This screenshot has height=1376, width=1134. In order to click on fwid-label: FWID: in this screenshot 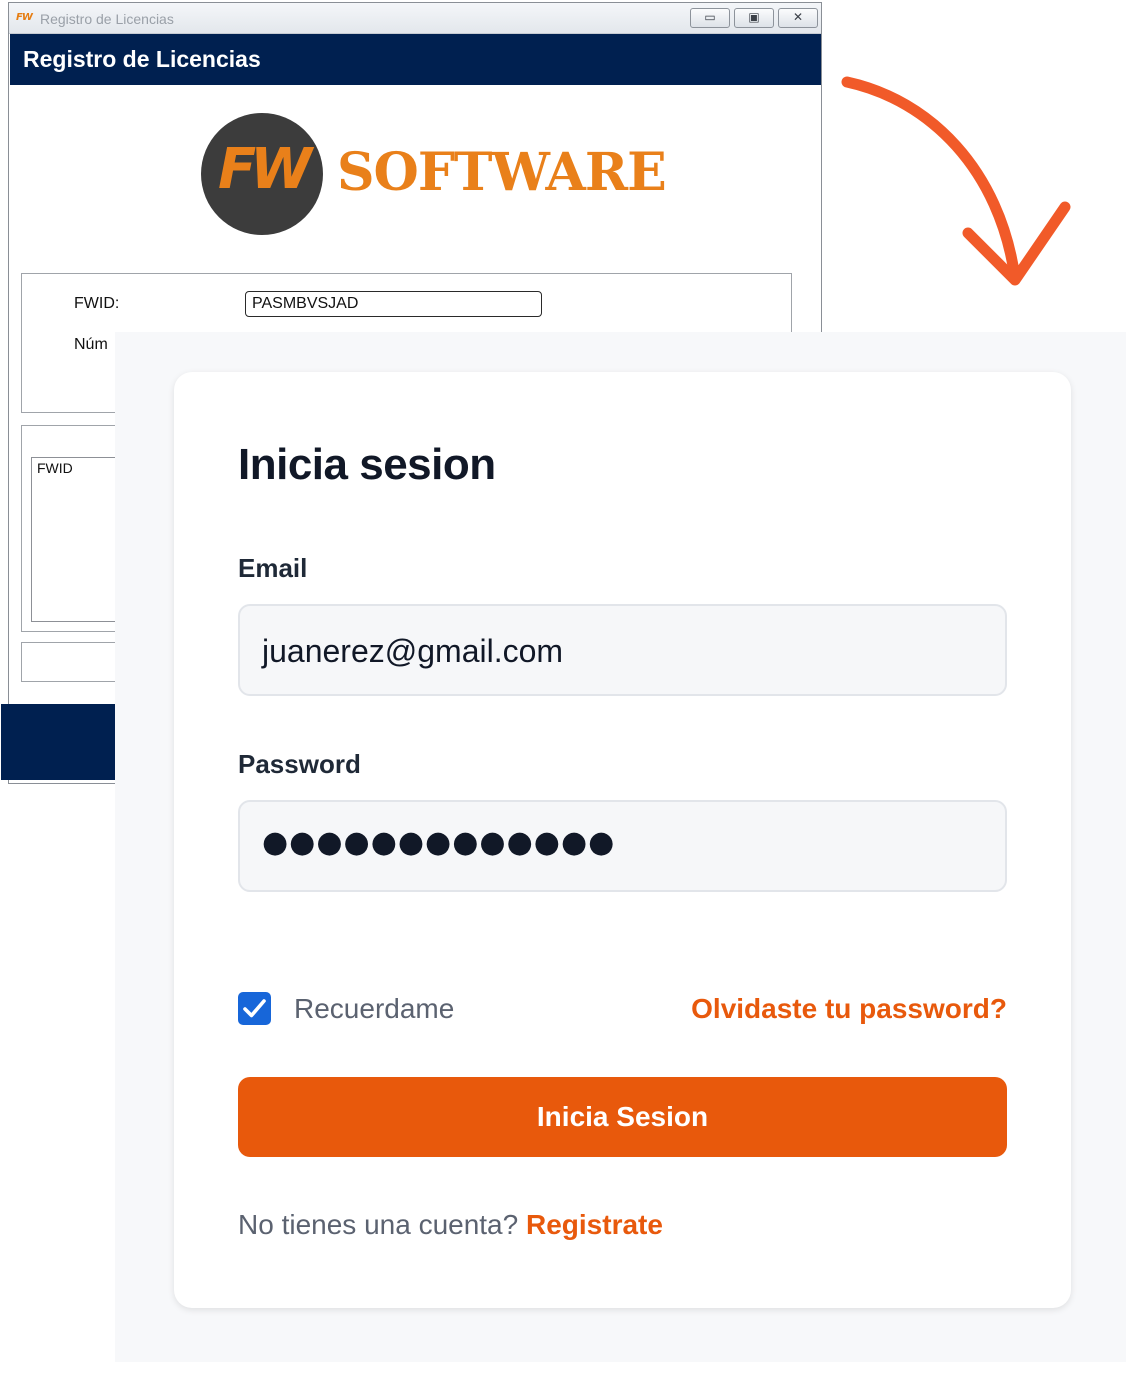, I will do `click(97, 303)`.